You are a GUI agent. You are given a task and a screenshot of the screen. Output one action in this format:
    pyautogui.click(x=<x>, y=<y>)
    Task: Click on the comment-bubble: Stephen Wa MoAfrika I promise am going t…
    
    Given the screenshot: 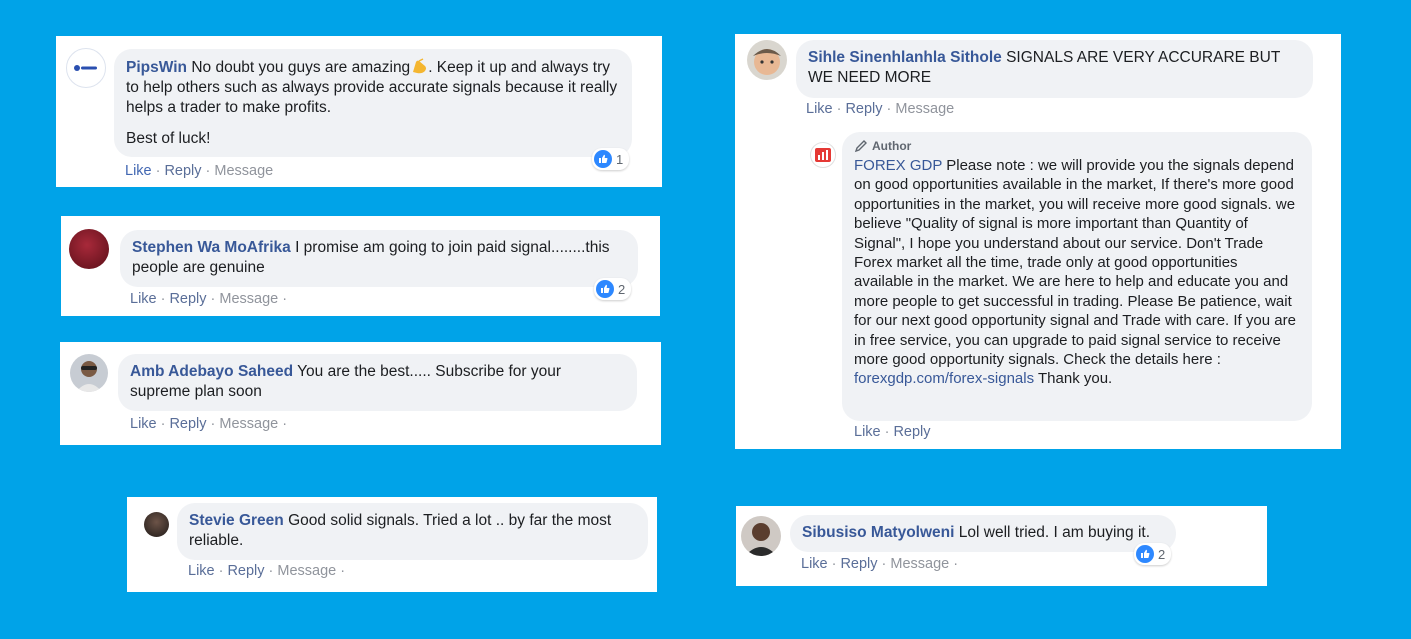 What is the action you would take?
    pyautogui.click(x=379, y=258)
    